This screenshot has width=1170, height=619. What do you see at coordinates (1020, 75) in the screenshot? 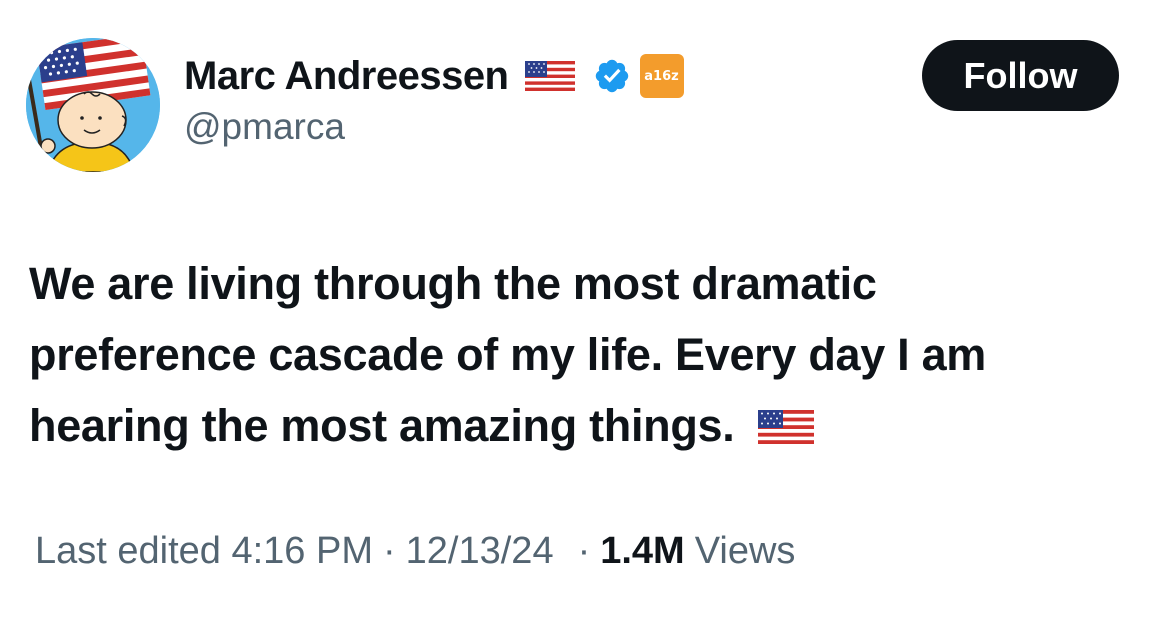
I see `follow-button: Follow` at bounding box center [1020, 75].